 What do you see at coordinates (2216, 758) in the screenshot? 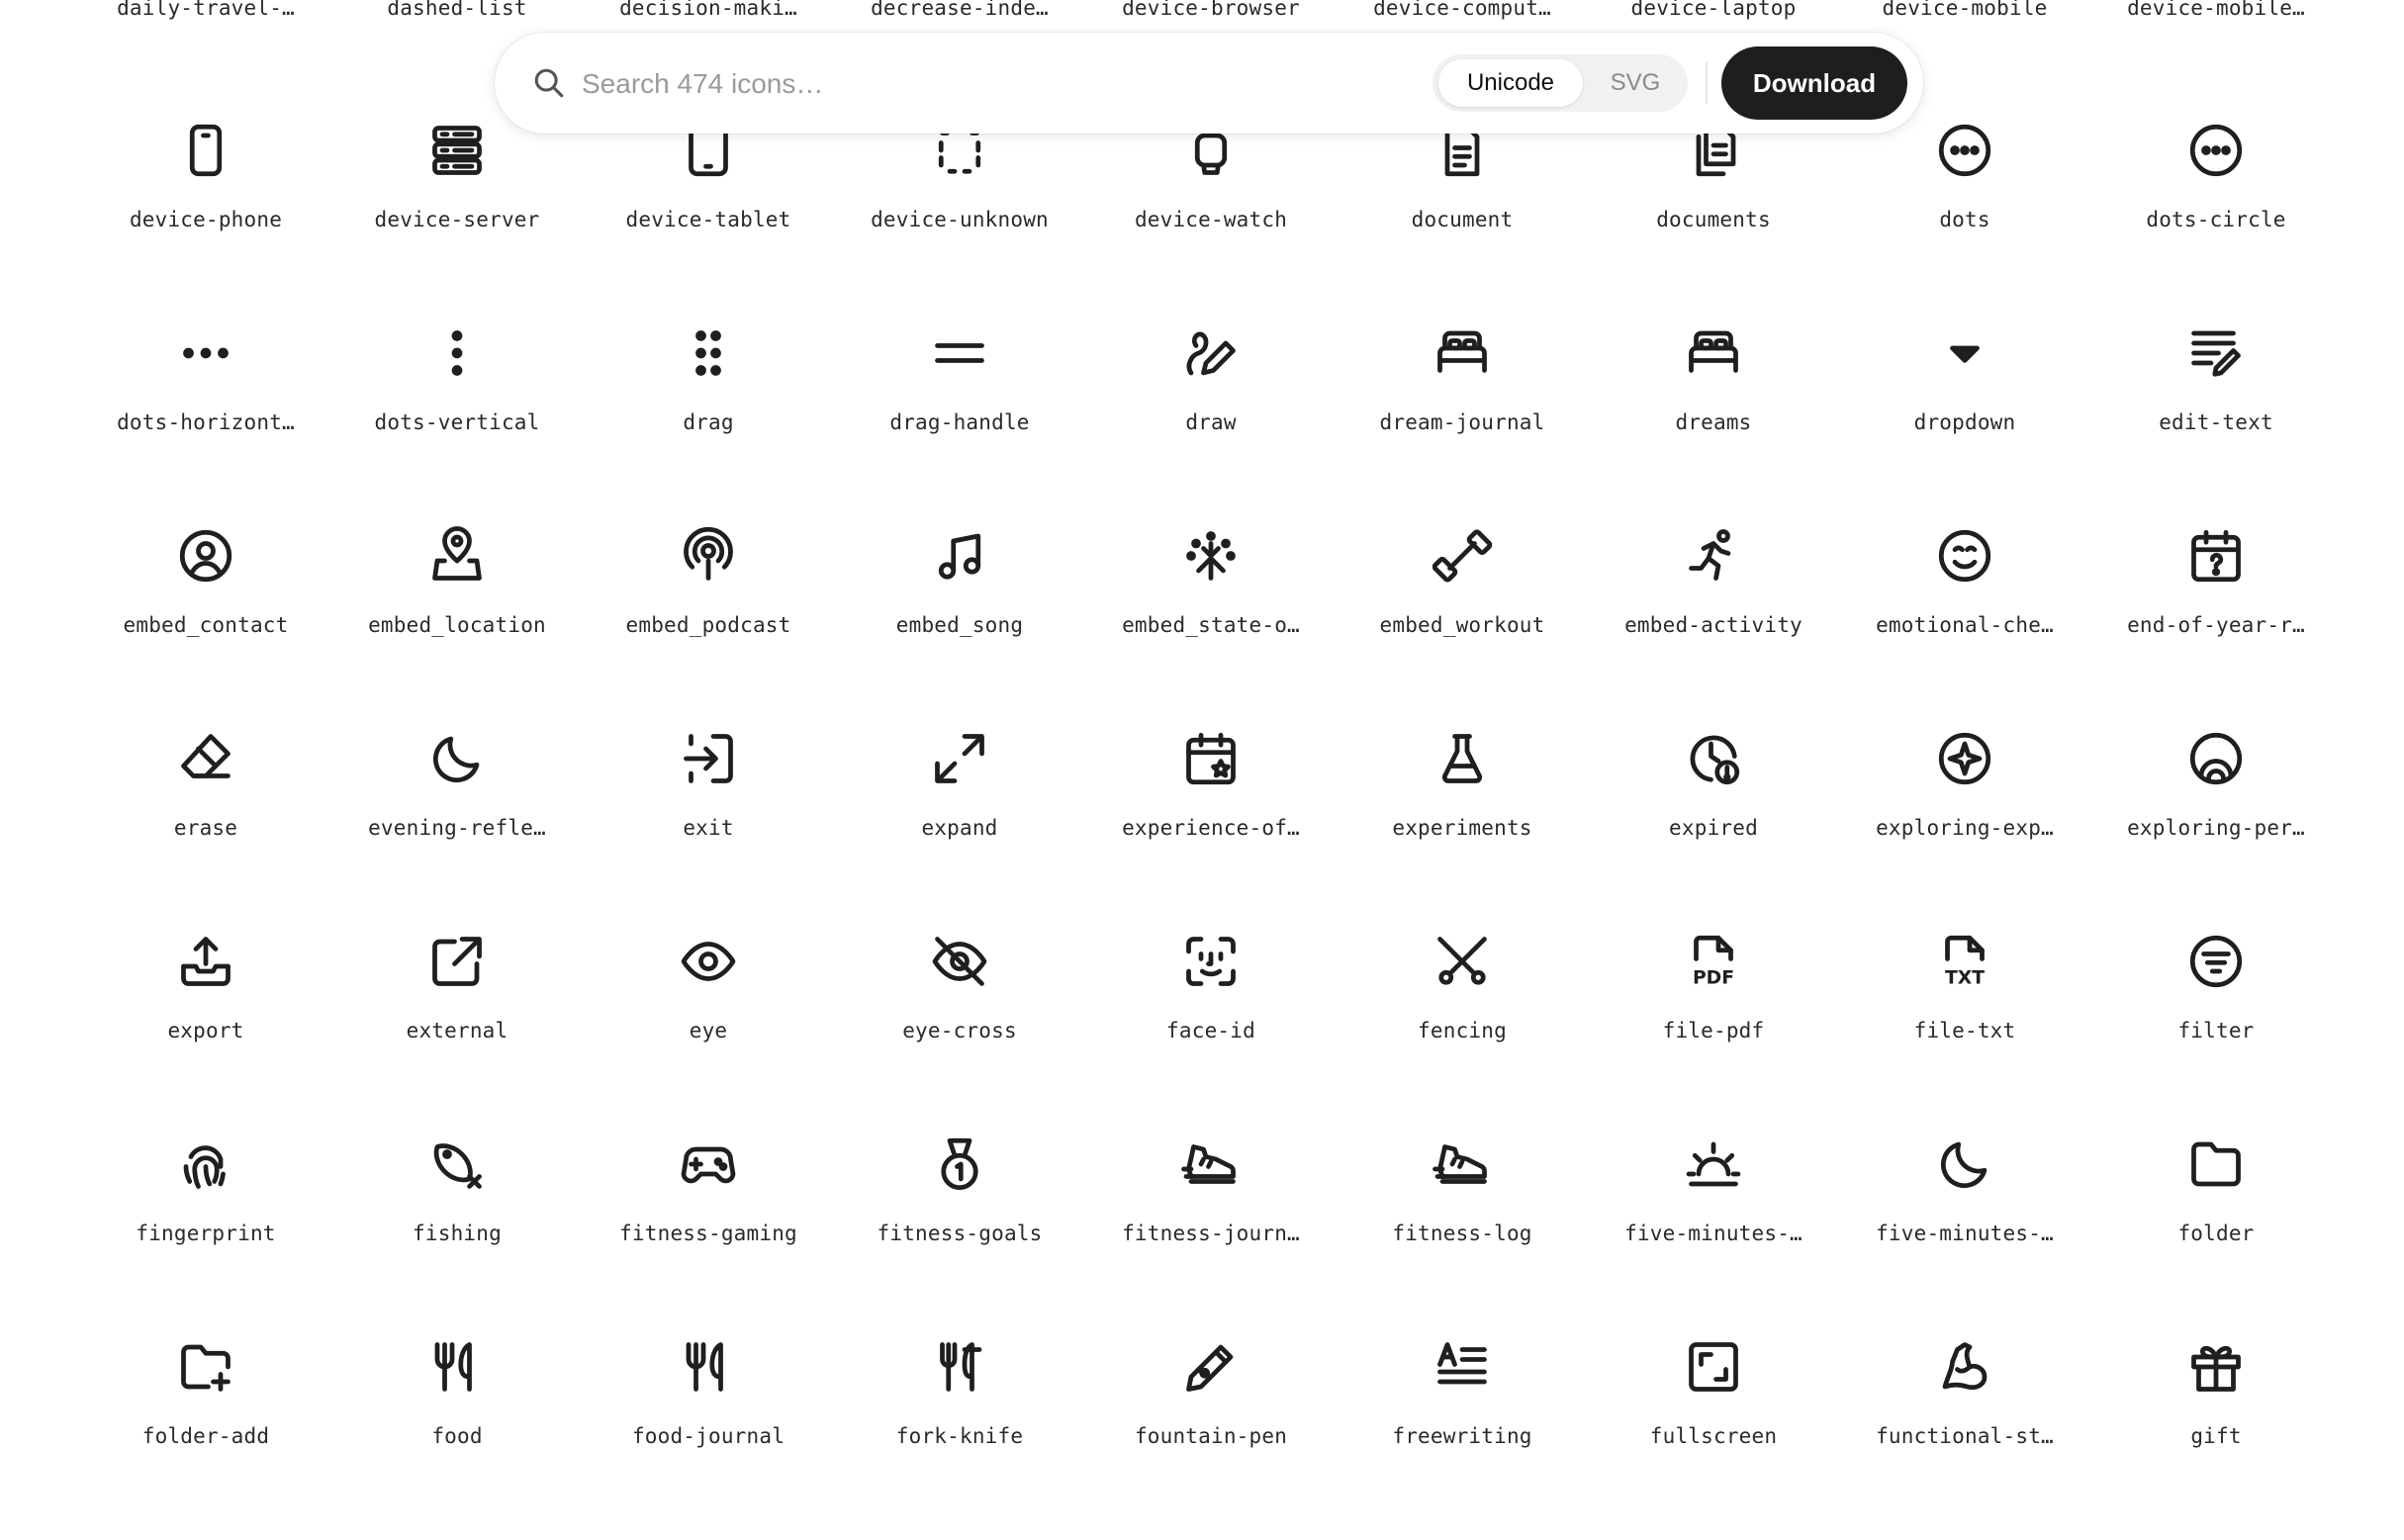
I see `rings-icon` at bounding box center [2216, 758].